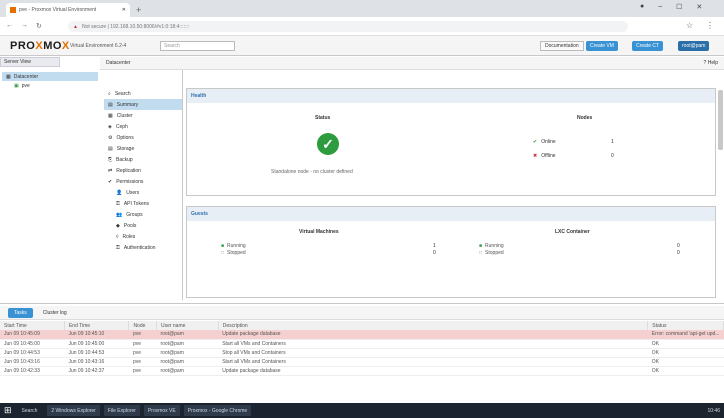 The width and height of the screenshot is (724, 418). Describe the element at coordinates (143, 192) in the screenshot. I see `nav-item-users: 👤 Users` at that location.